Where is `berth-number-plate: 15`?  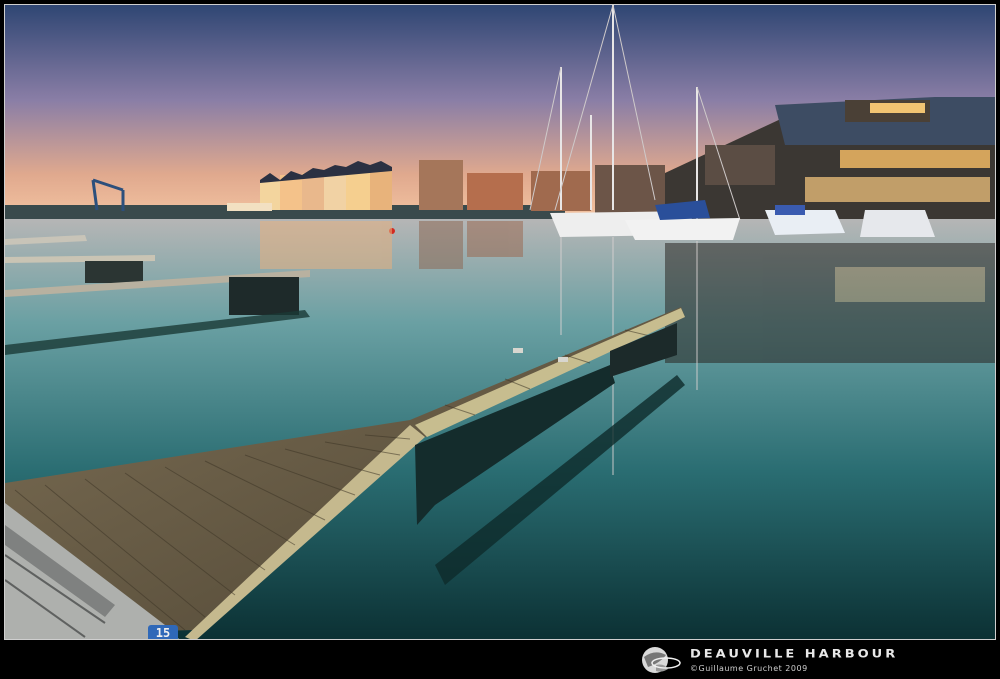 berth-number-plate: 15 is located at coordinates (163, 632).